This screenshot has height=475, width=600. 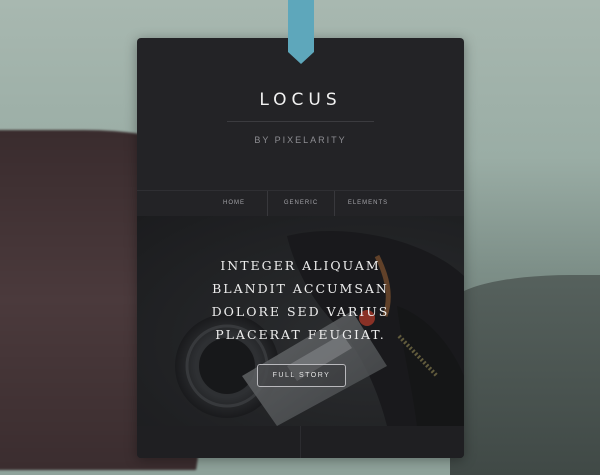 I want to click on background-hill-right, so click(x=525, y=375).